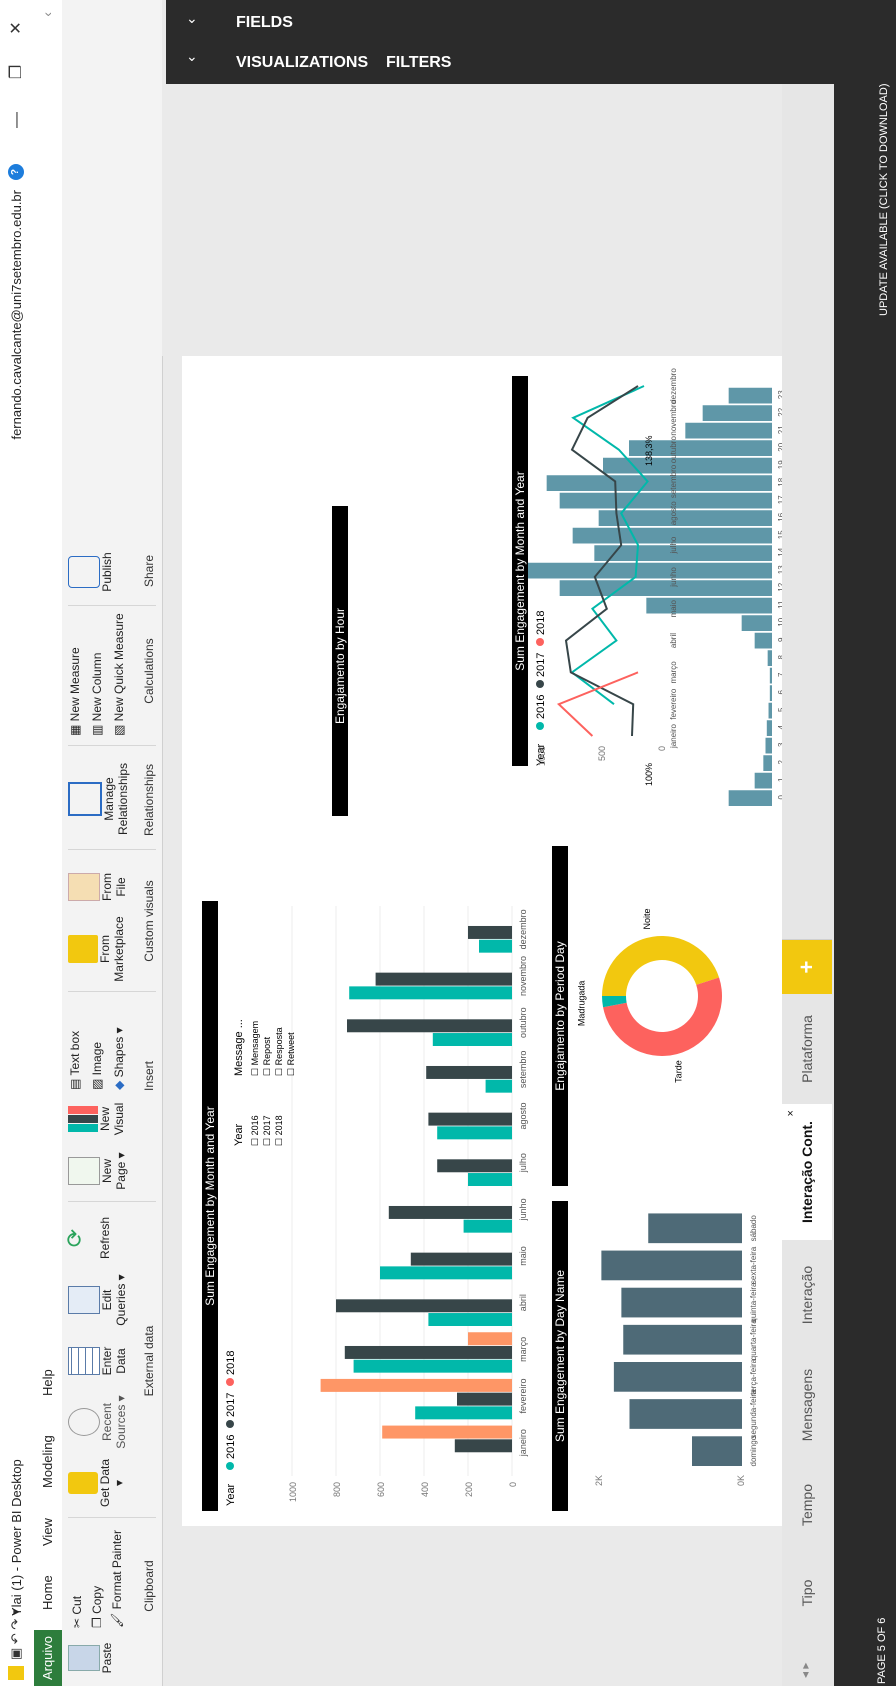 Image resolution: width=896 pixels, height=1686 pixels. Describe the element at coordinates (119, 674) in the screenshot. I see `new-quick-measure-button: ▧ New Quick Measure` at that location.